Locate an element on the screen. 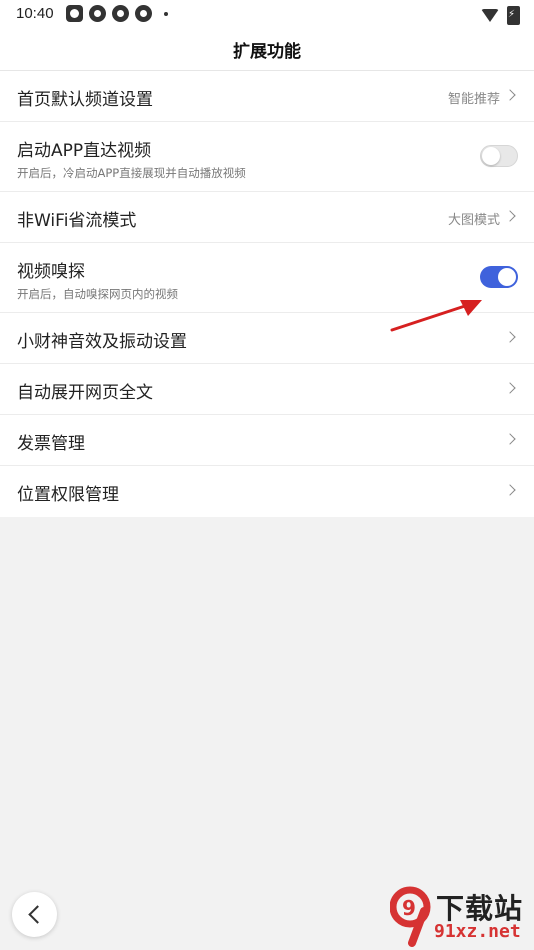 The image size is (534, 950). setting-value: 大图模式 is located at coordinates (473, 220).